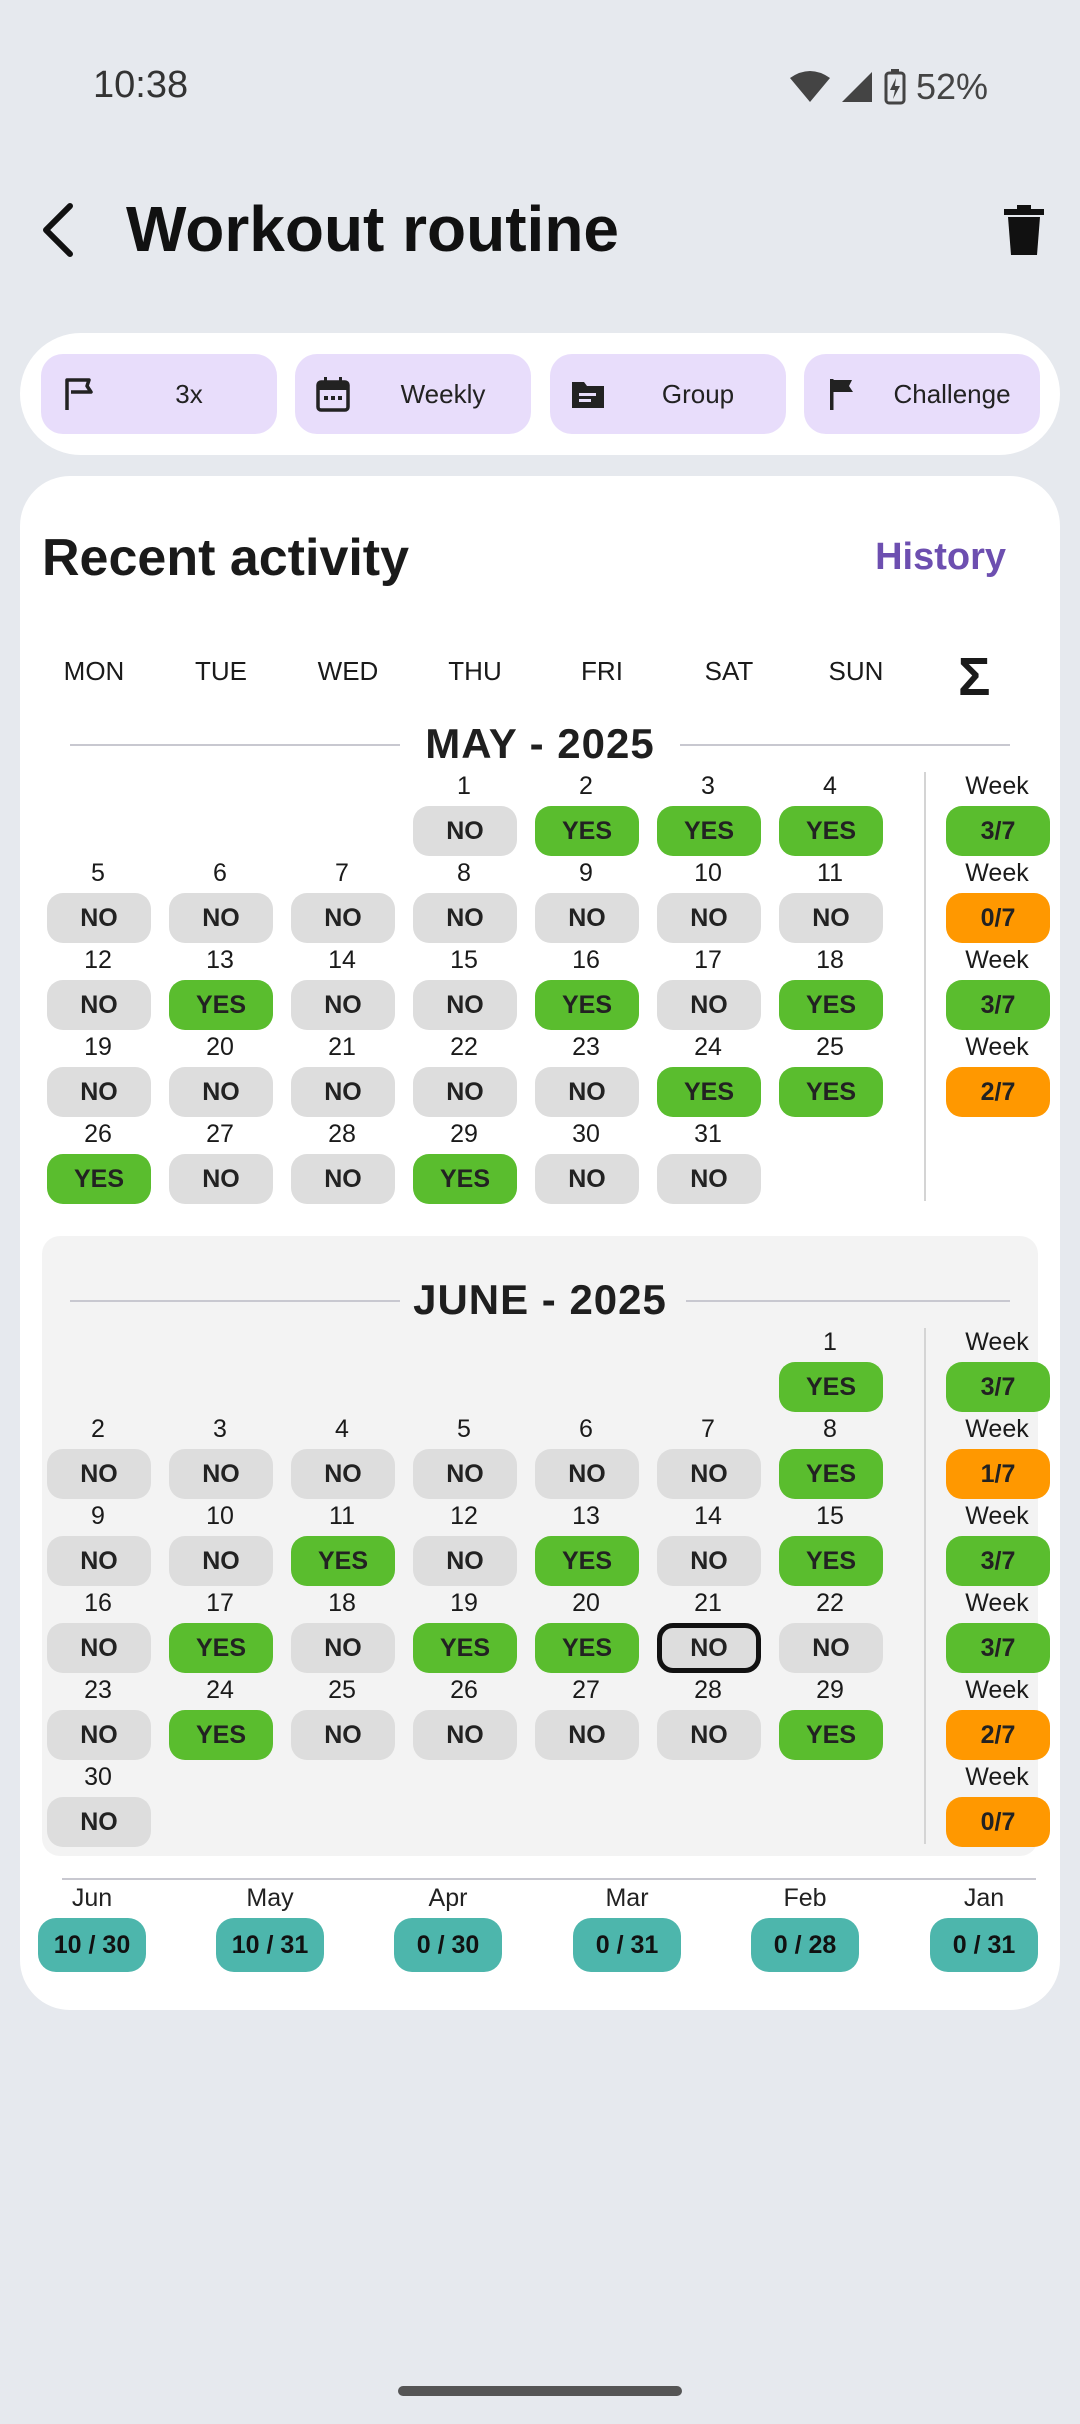 This screenshot has width=1080, height=2424. What do you see at coordinates (98, 1075) in the screenshot?
I see `day-cell: 19 NO` at bounding box center [98, 1075].